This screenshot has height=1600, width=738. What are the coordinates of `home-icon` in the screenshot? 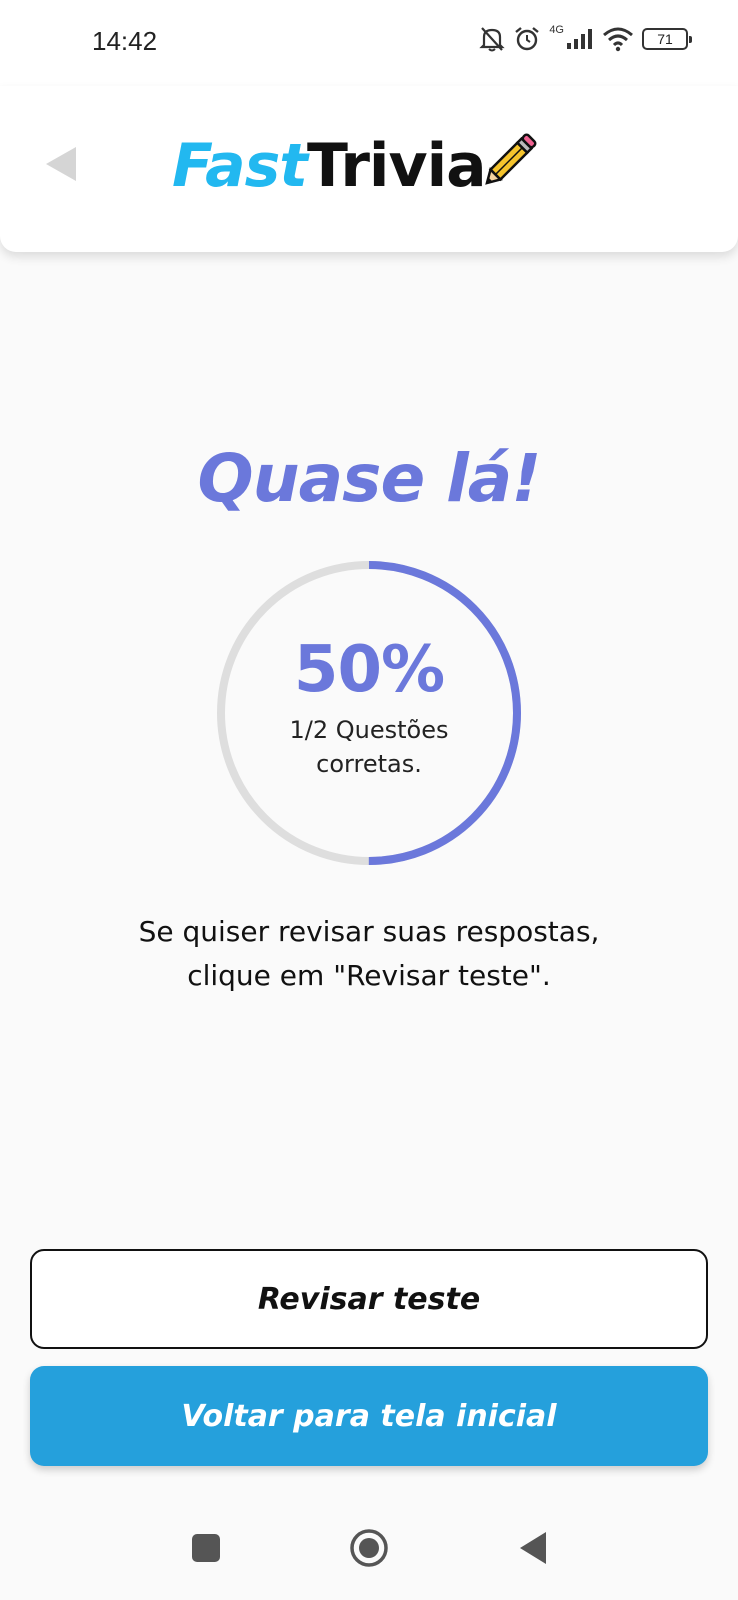 It's located at (369, 1550).